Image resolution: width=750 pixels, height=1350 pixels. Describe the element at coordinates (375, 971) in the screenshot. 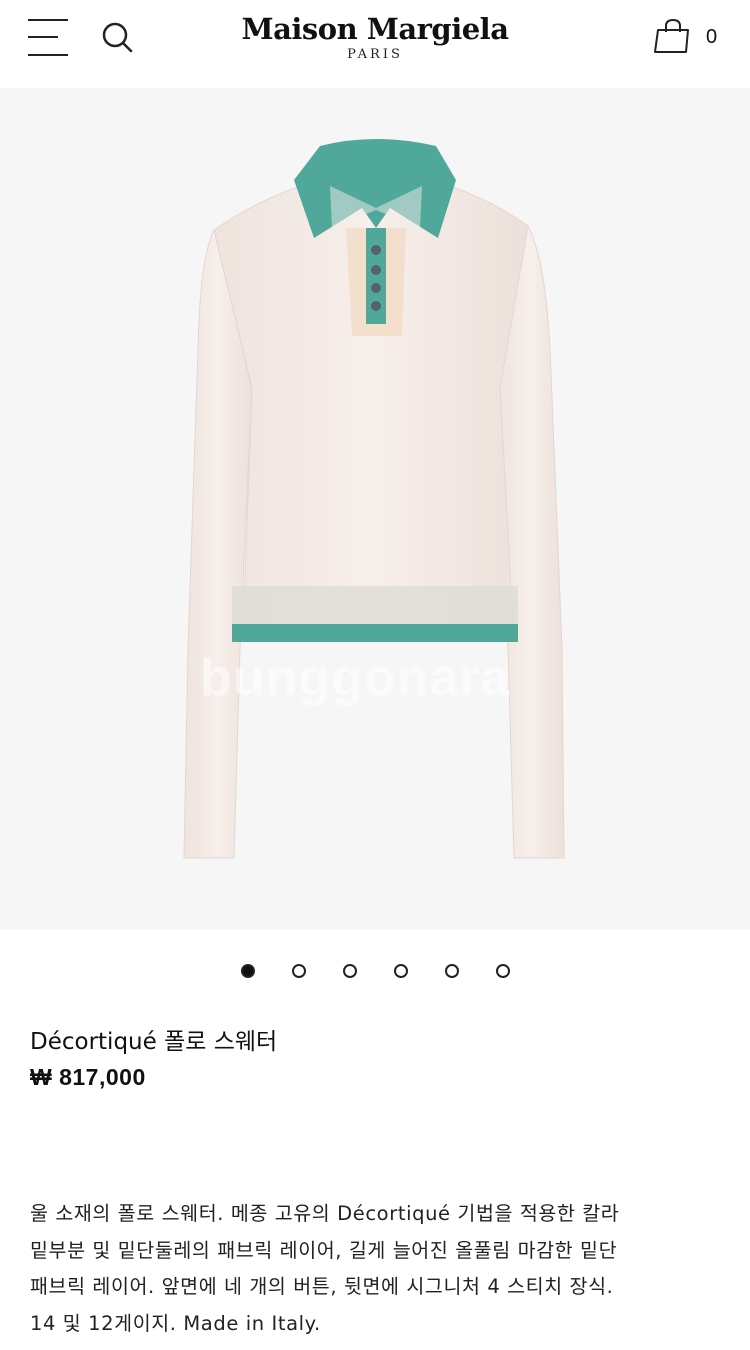

I see `carousel-dots` at that location.